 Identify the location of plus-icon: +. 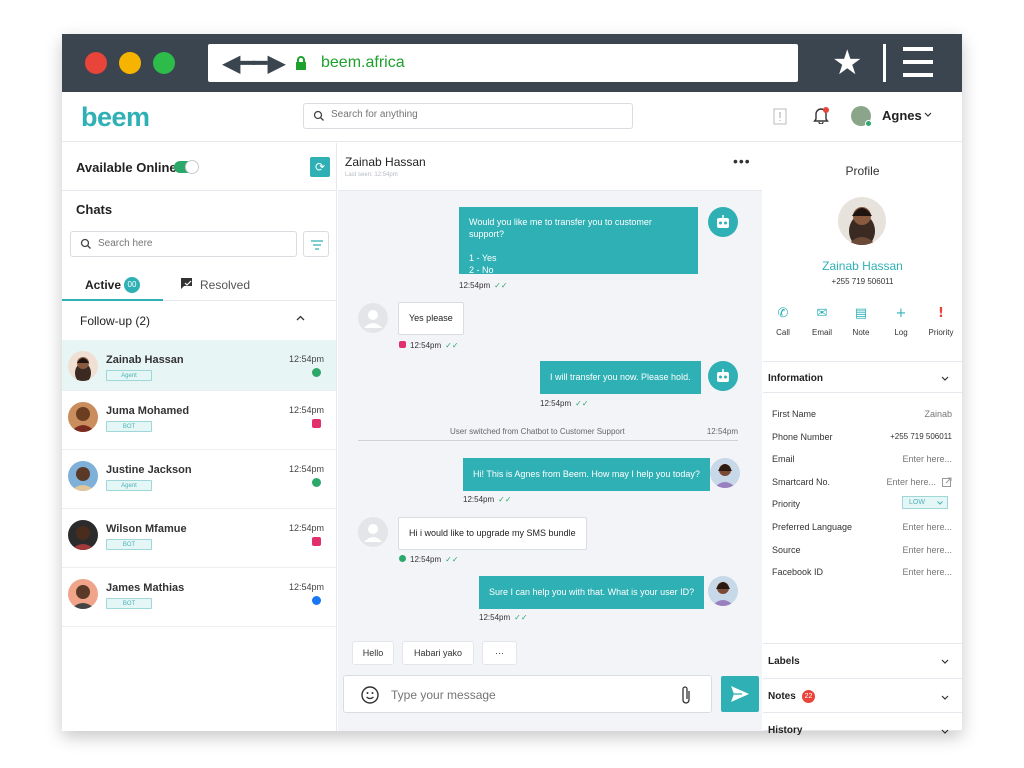
(901, 313).